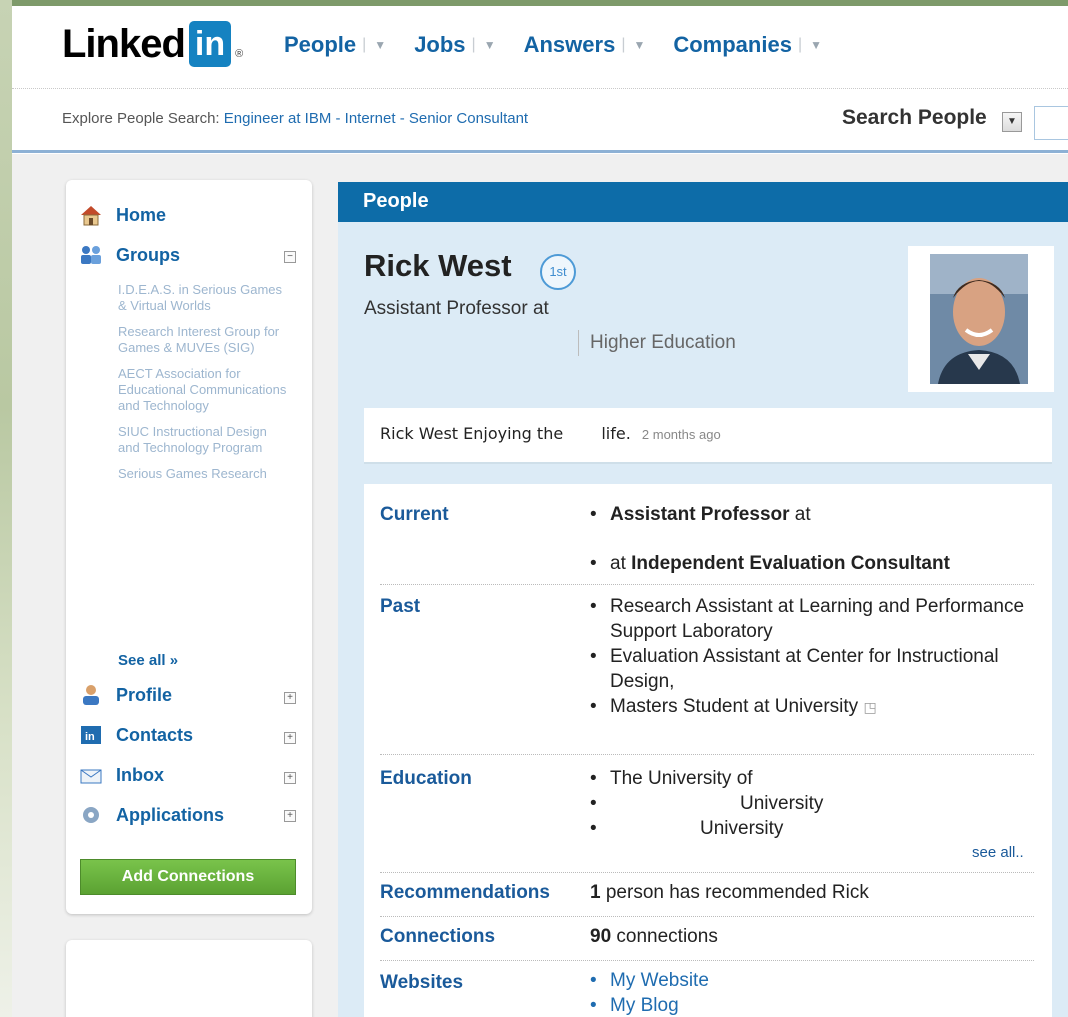  I want to click on sidebar-item-profile: Profile, so click(125, 695).